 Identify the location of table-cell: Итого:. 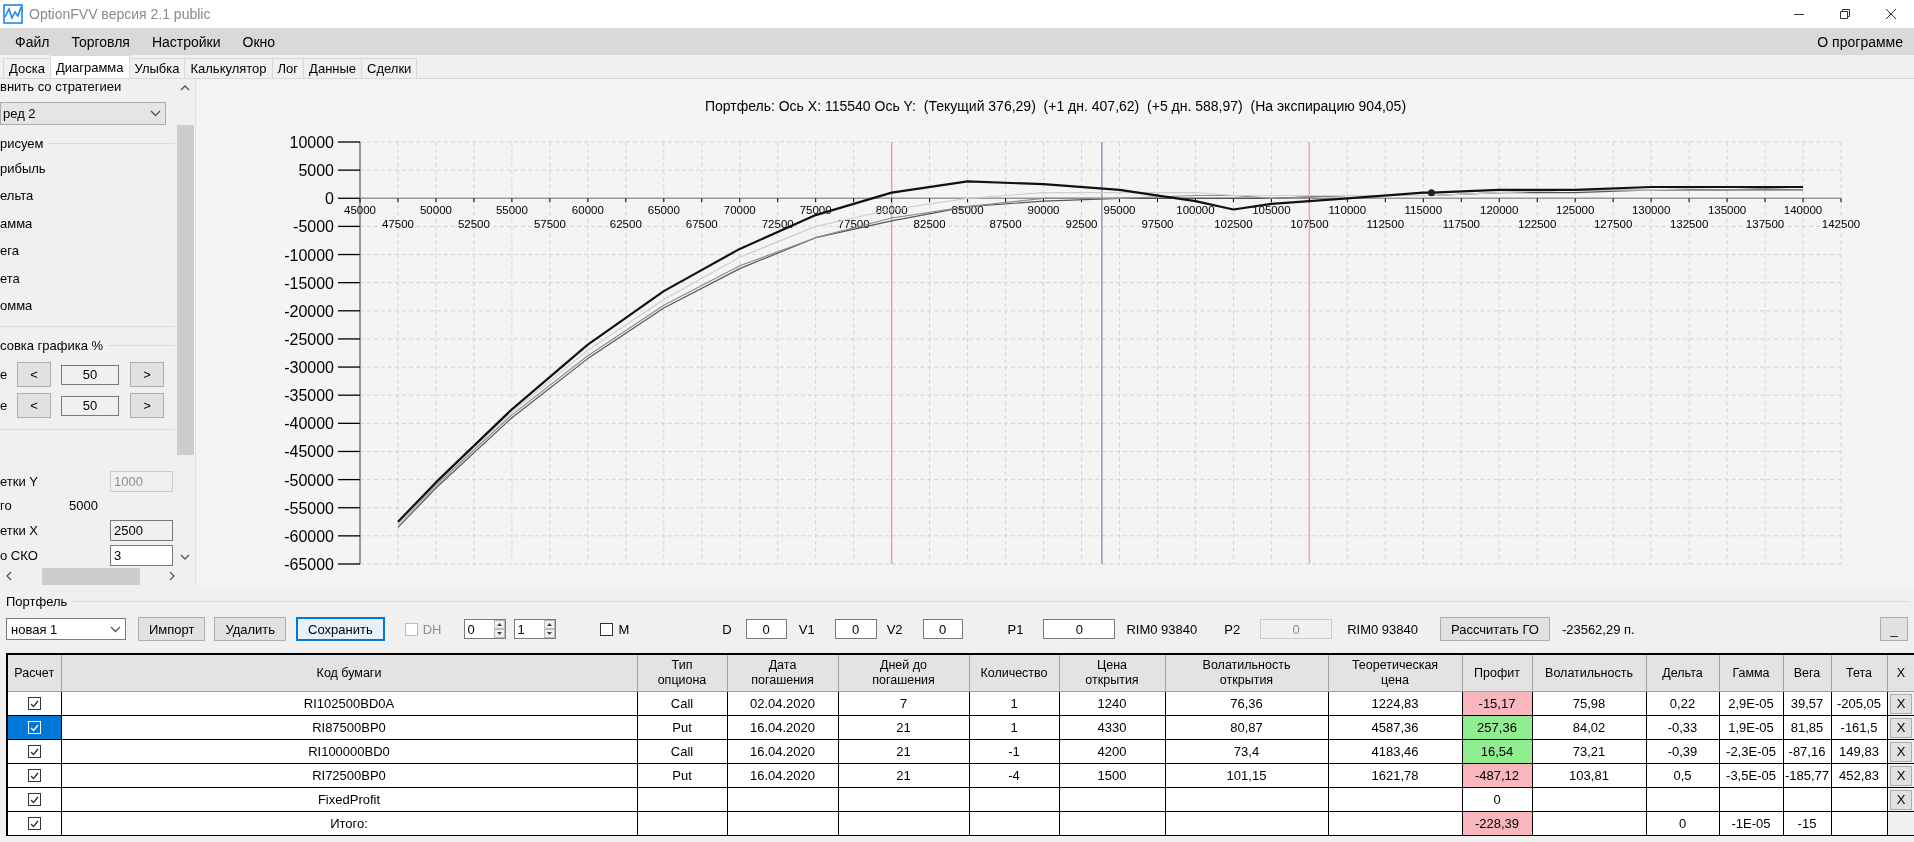
(349, 823).